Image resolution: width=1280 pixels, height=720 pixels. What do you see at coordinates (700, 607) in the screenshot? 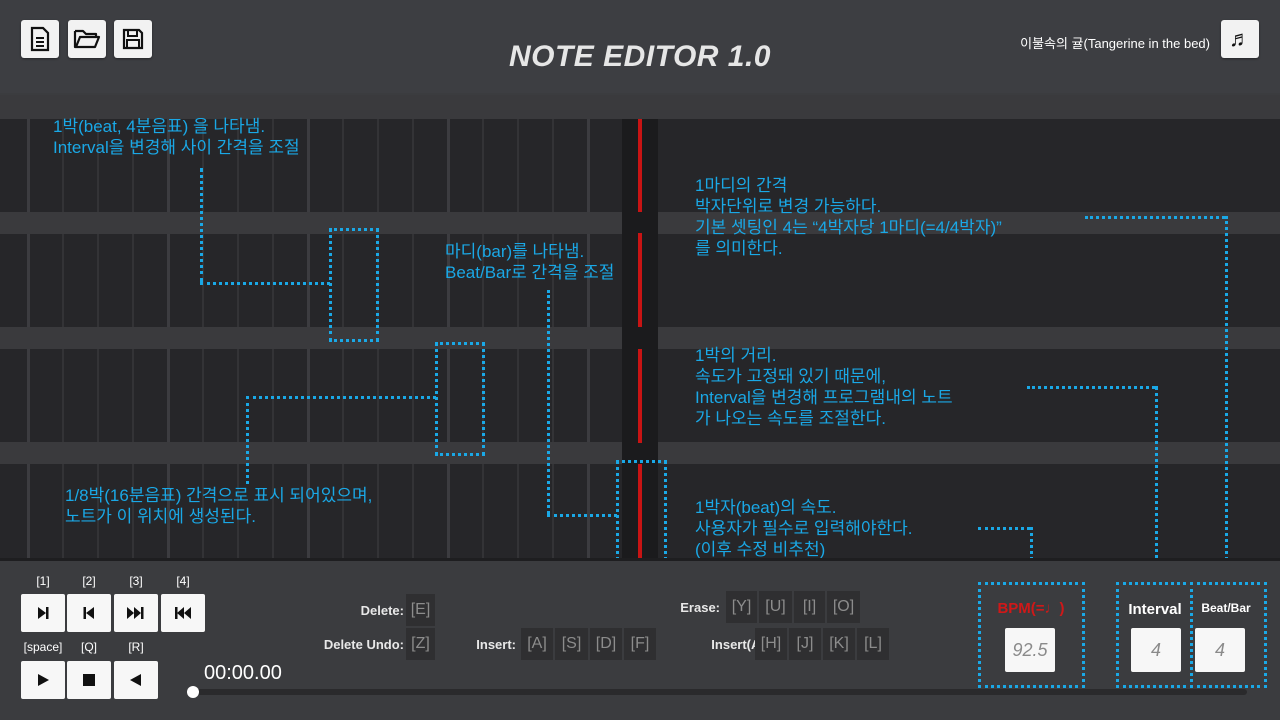
I see `erase-label: Erase:` at bounding box center [700, 607].